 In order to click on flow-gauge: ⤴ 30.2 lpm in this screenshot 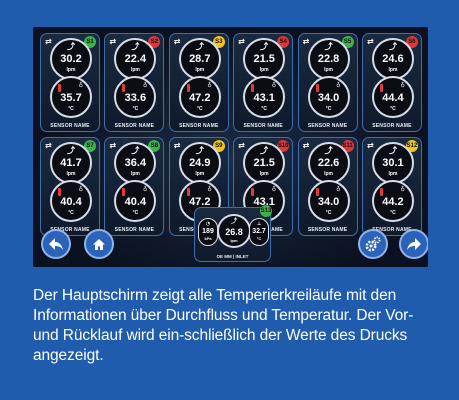, I will do `click(71, 59)`.